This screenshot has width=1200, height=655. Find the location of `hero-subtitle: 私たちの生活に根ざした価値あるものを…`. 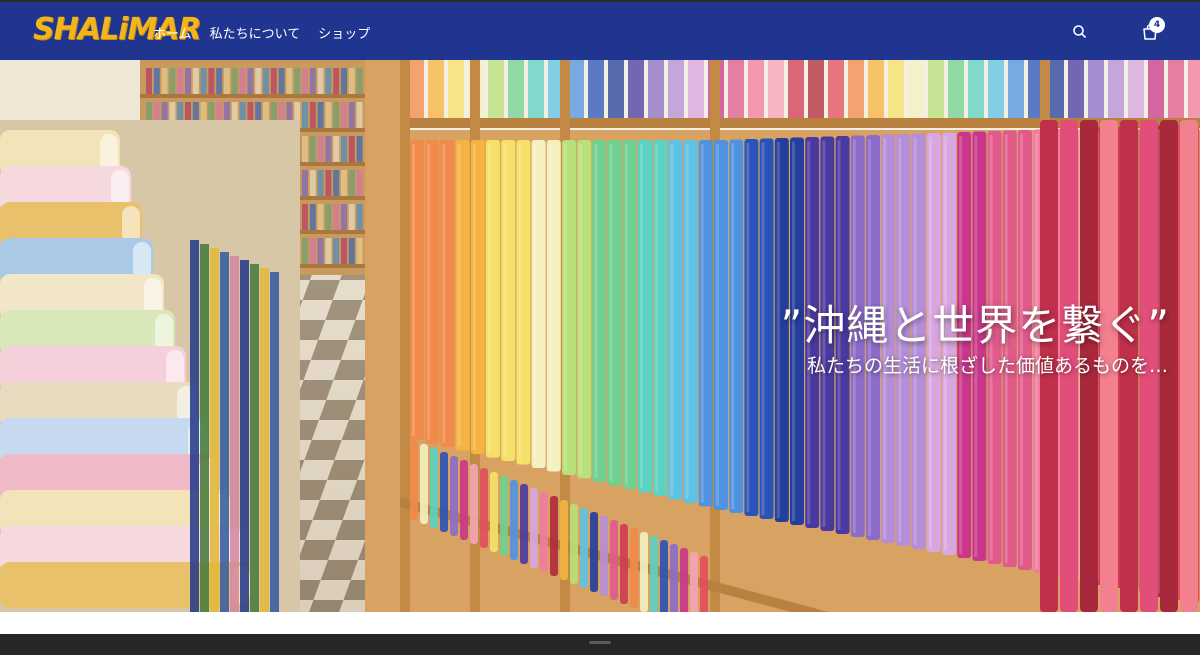

hero-subtitle: 私たちの生活に根ざした価値あるものを… is located at coordinates (987, 366).